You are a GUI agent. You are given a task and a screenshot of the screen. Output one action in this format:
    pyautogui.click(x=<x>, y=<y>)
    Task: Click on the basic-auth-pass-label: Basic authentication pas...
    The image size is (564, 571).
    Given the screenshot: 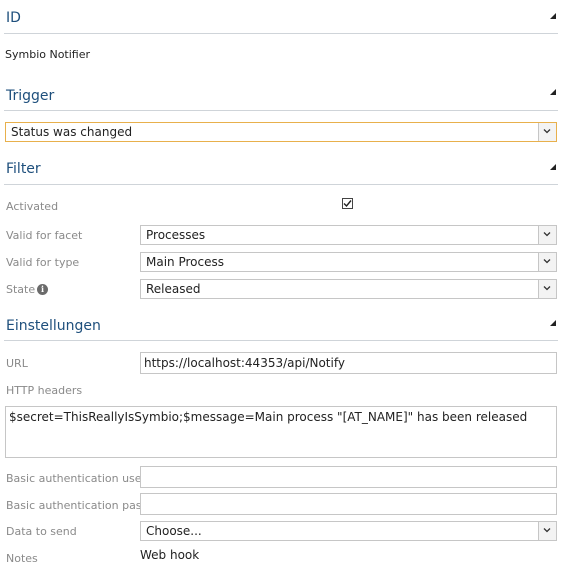 What is the action you would take?
    pyautogui.click(x=79, y=505)
    